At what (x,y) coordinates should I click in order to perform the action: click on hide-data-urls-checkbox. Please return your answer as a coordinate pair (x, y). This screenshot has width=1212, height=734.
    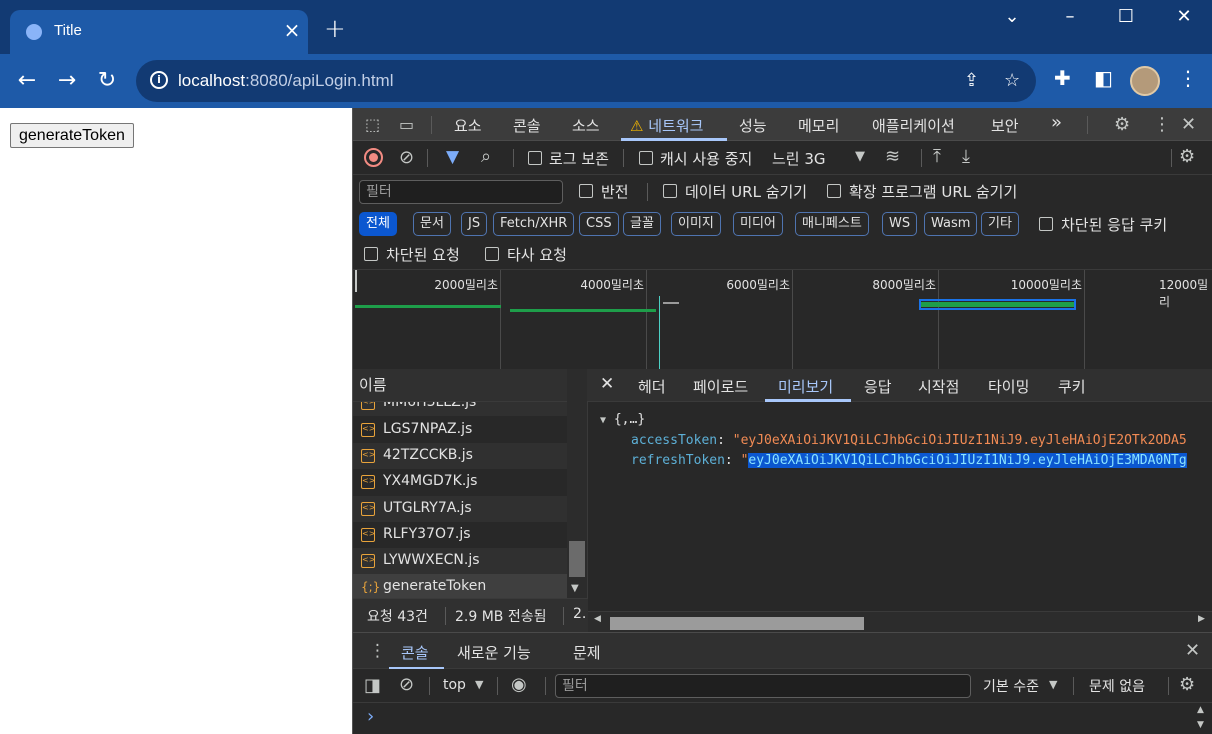
    Looking at the image, I should click on (670, 191).